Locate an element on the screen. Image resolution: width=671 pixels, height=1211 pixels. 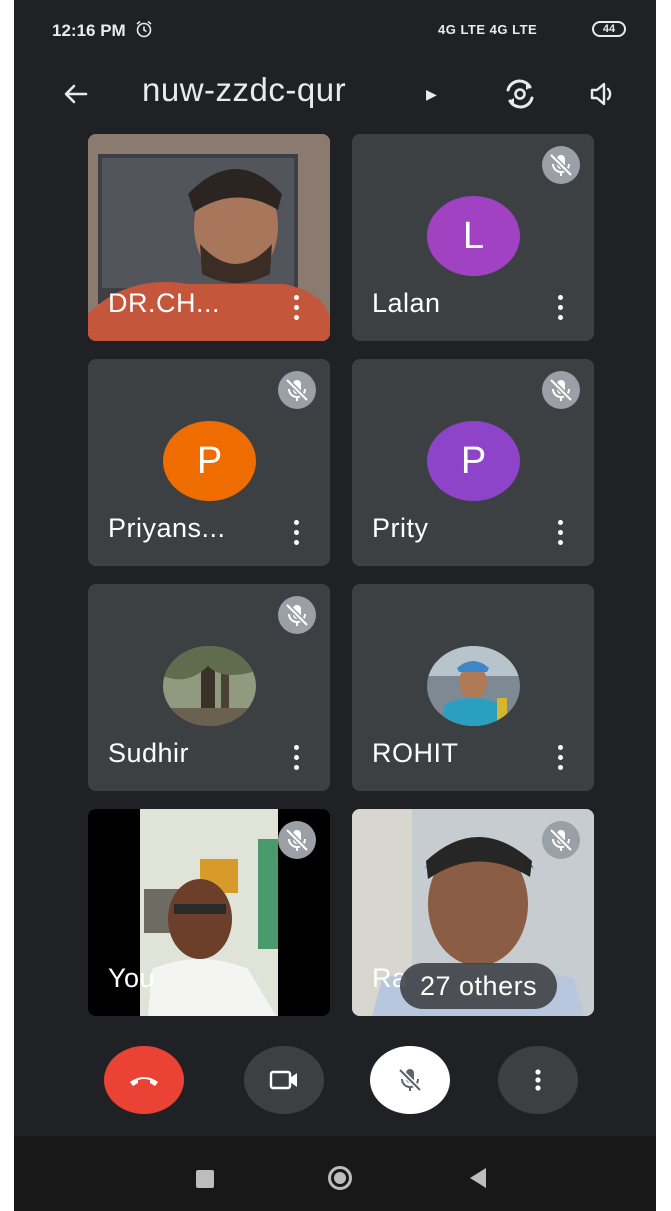
participant-tile: ROHIT is located at coordinates (473, 687).